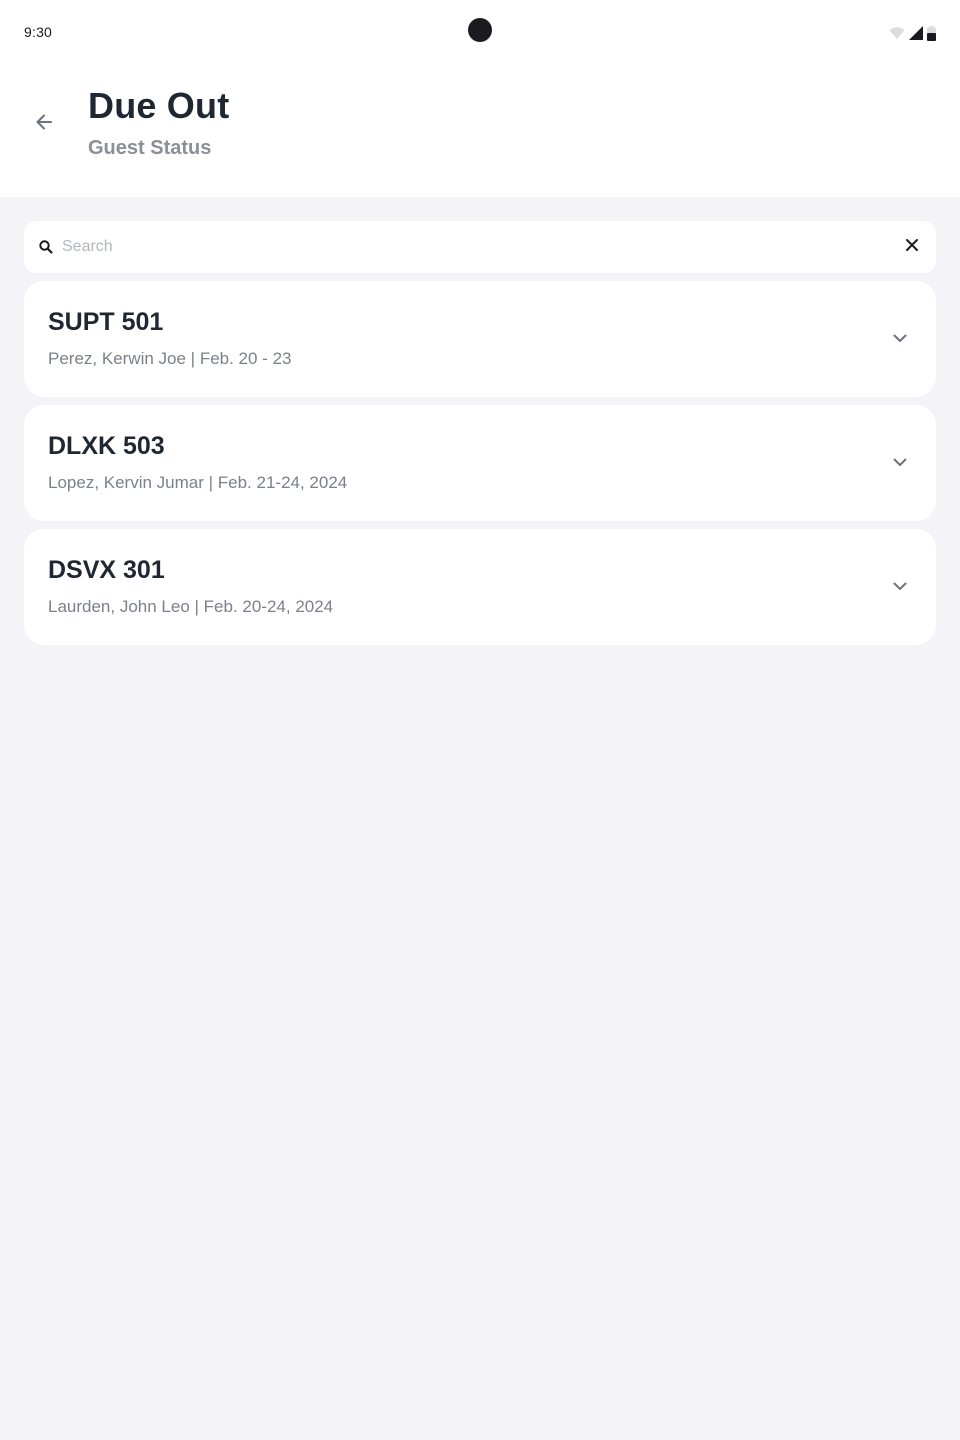 The image size is (960, 1440). I want to click on search-input, so click(472, 247).